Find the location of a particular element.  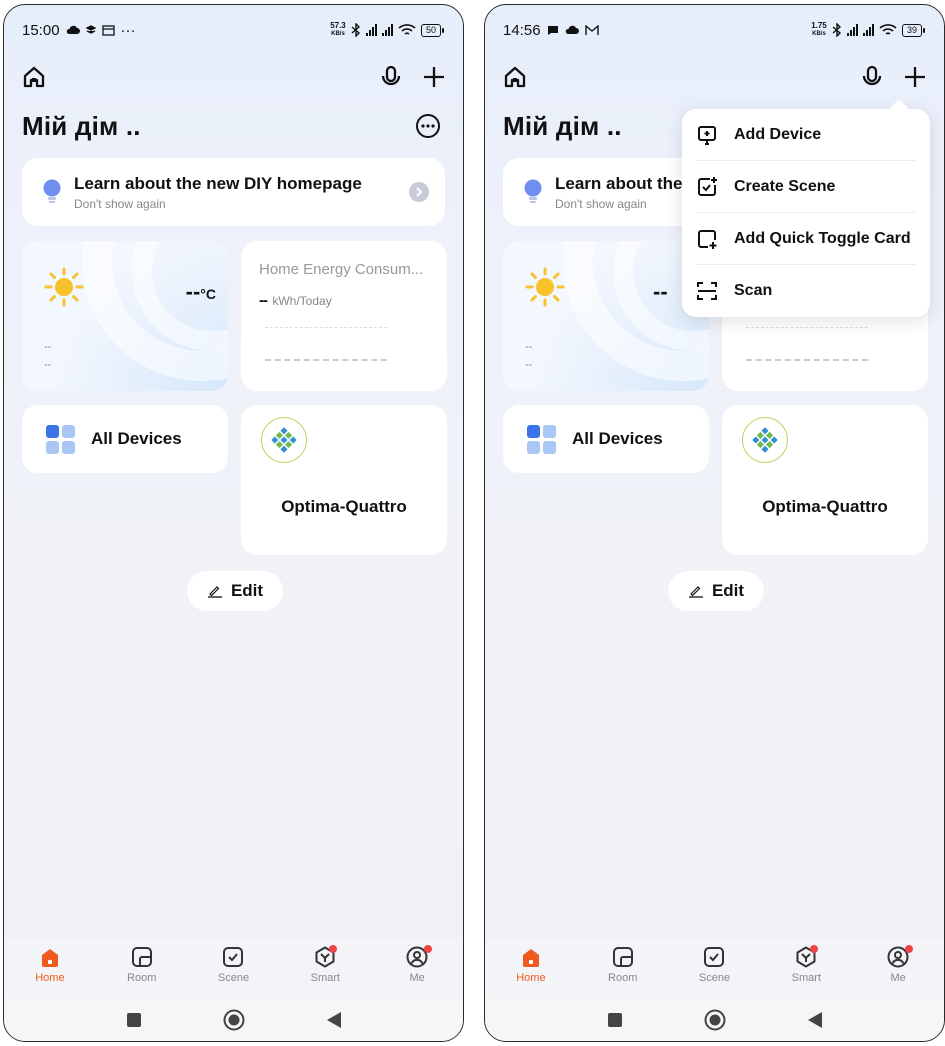

create-scene-icon is located at coordinates (707, 186).